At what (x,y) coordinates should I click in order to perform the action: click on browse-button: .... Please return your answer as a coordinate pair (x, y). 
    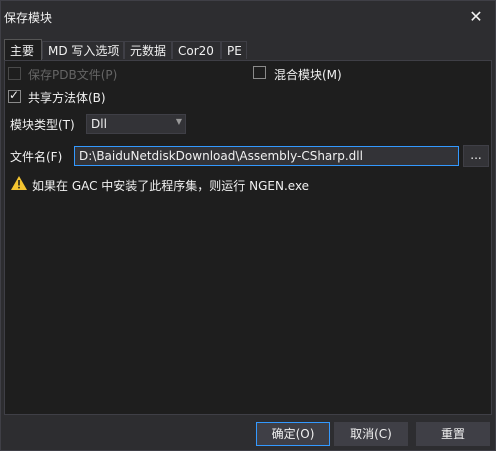
    Looking at the image, I should click on (476, 156).